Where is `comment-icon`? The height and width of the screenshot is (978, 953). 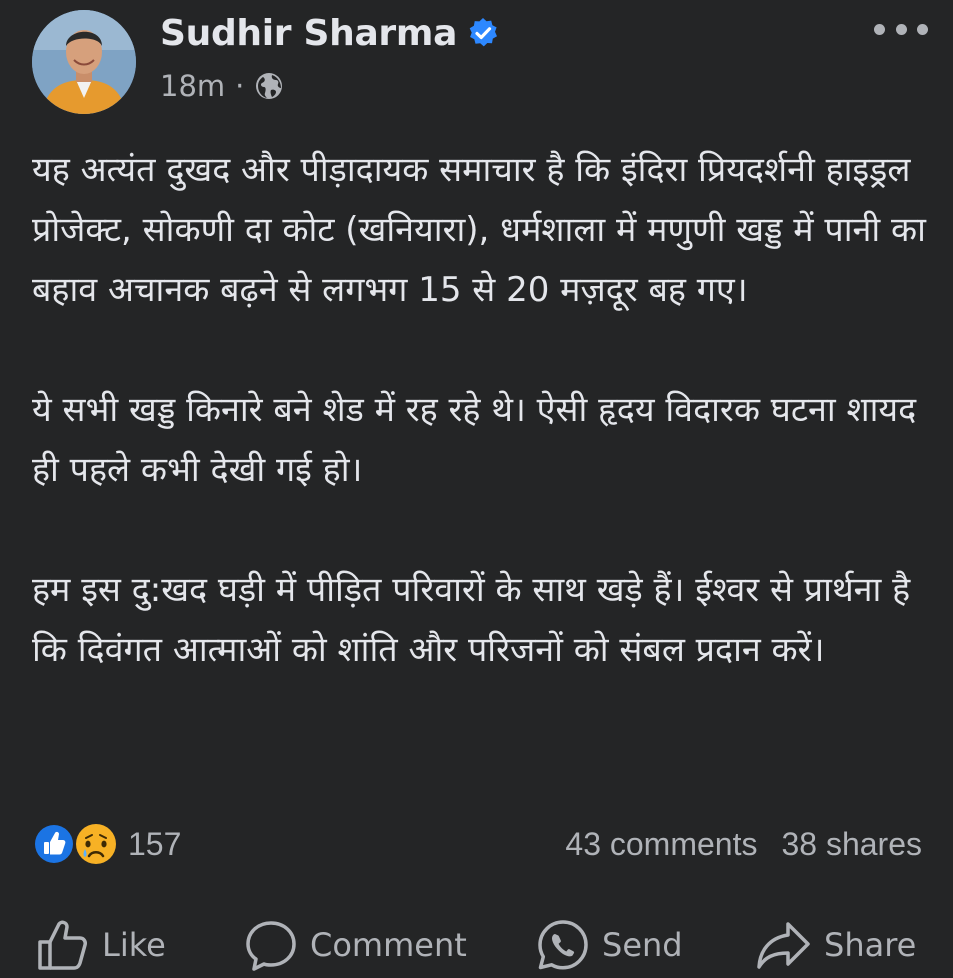
comment-icon is located at coordinates (271, 946).